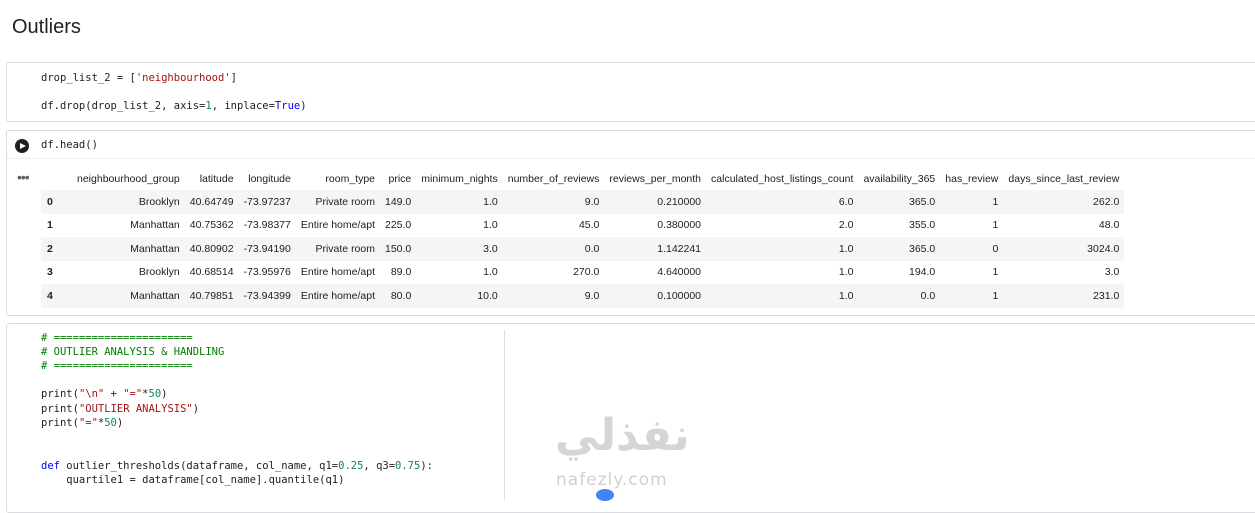  Describe the element at coordinates (679, 225) in the screenshot. I see `table-cell: 0.380000` at that location.